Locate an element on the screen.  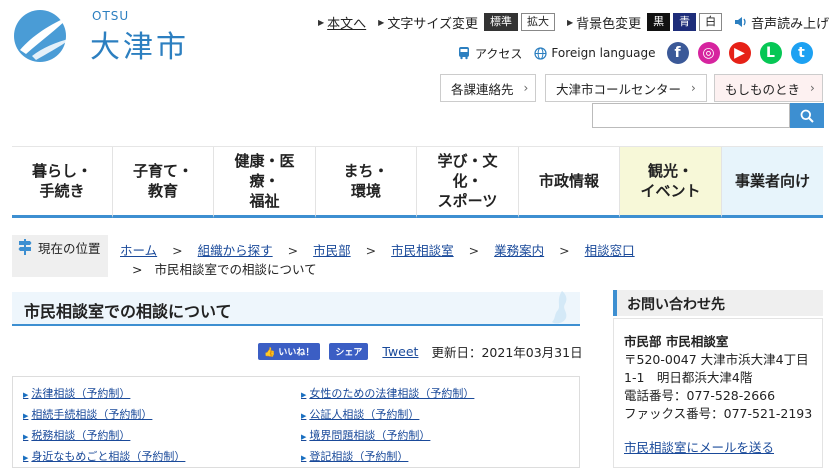
search-input is located at coordinates (691, 115).